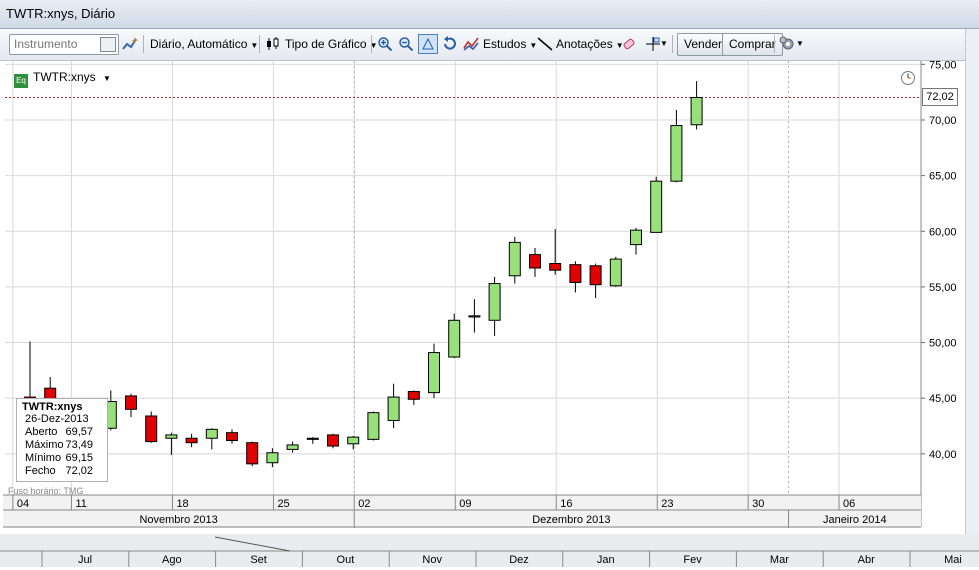 Image resolution: width=979 pixels, height=570 pixels. What do you see at coordinates (57, 419) in the screenshot?
I see `tooltip-date: 26-Dez-2013` at bounding box center [57, 419].